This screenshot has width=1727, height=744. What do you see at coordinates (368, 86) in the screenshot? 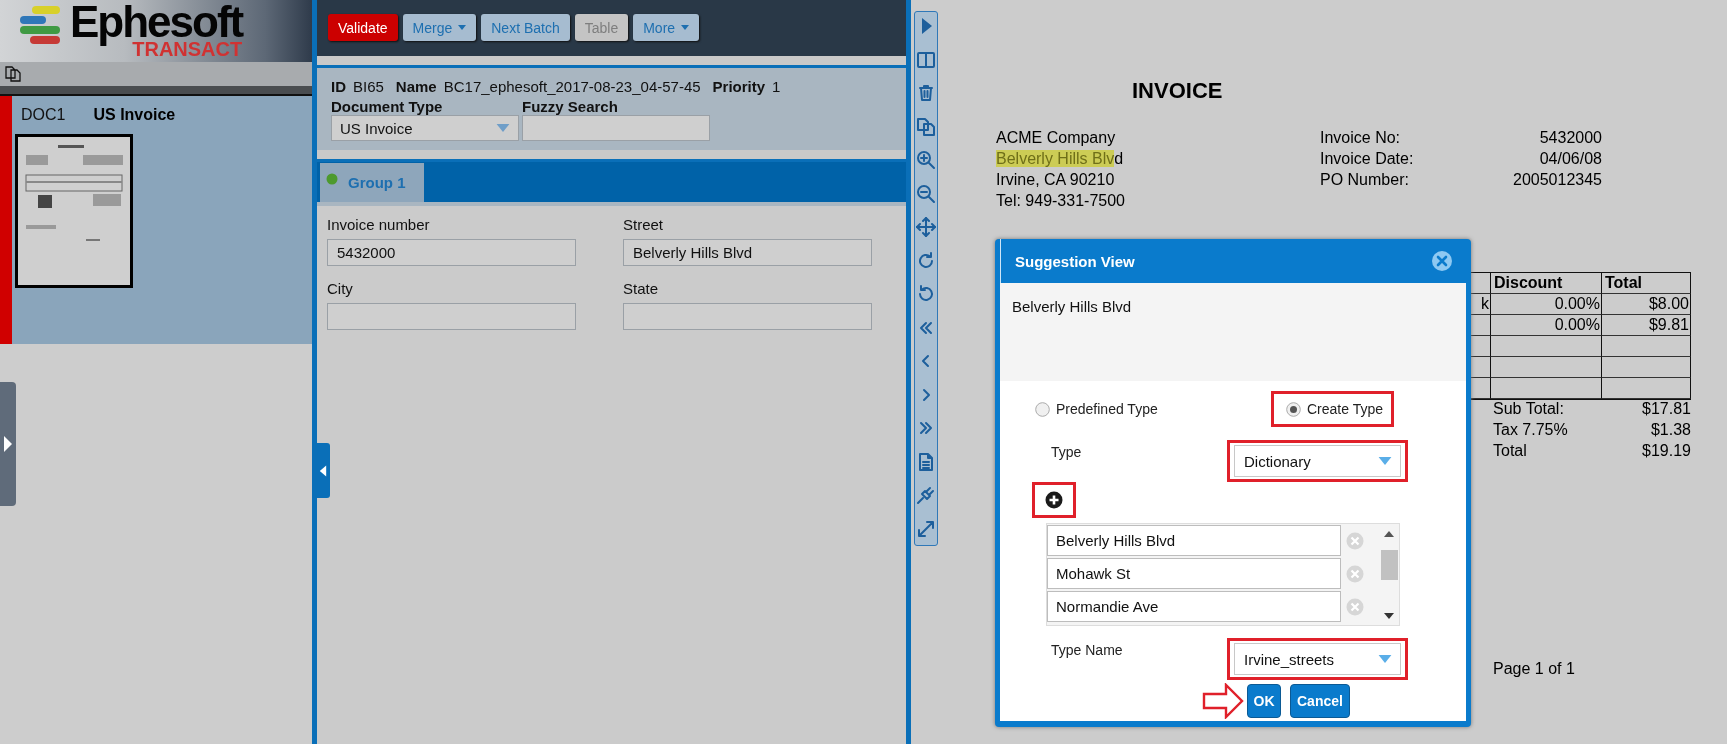
I see `batch-id: BI65` at bounding box center [368, 86].